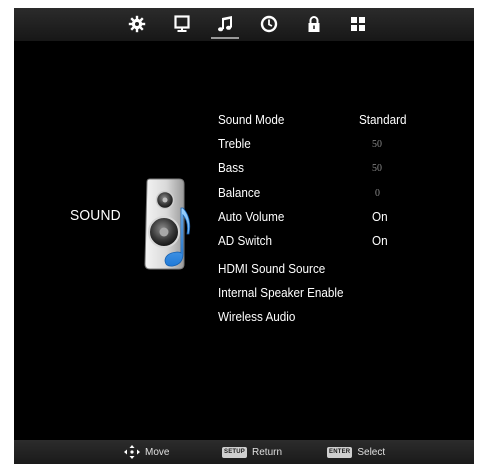  What do you see at coordinates (346, 121) in the screenshot?
I see `menu-item-sound-mode: Sound Mode Standard` at bounding box center [346, 121].